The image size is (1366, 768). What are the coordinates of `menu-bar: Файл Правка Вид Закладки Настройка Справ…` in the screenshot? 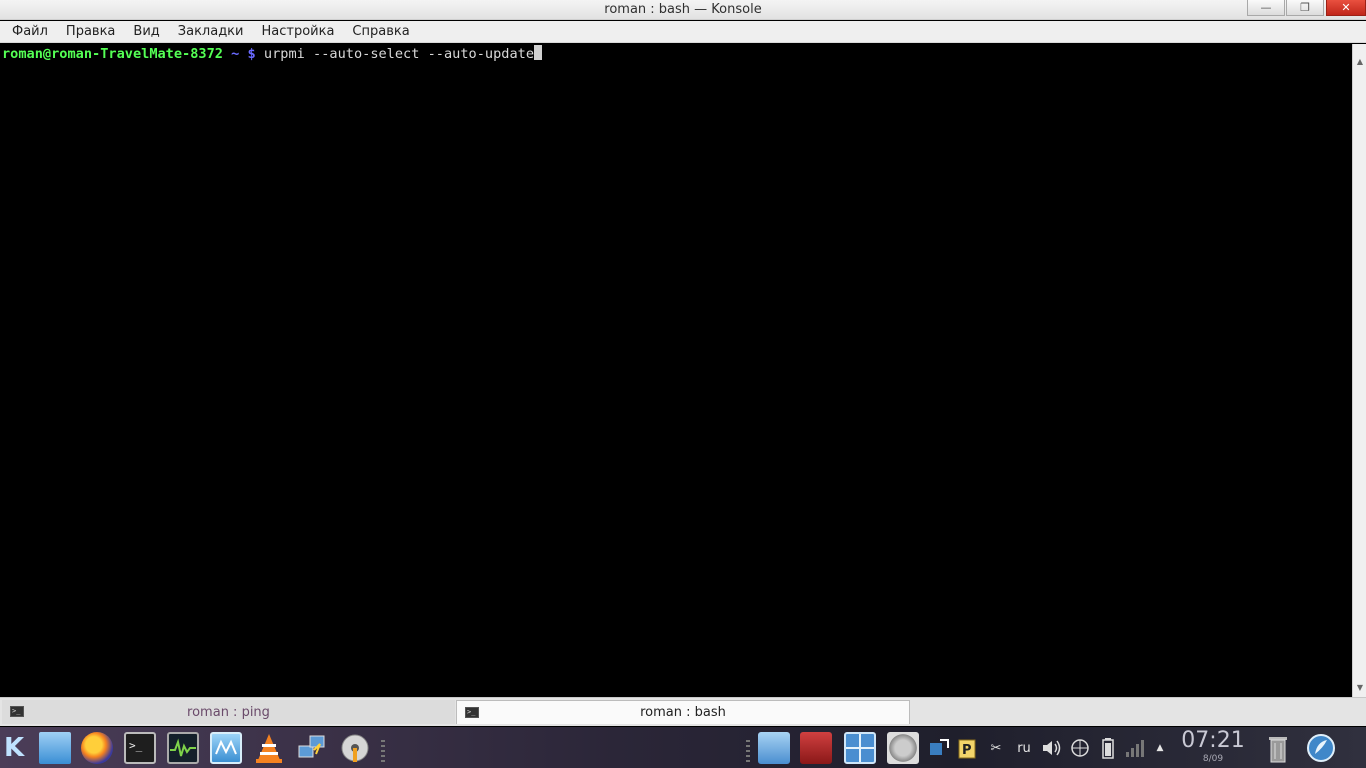 It's located at (683, 32).